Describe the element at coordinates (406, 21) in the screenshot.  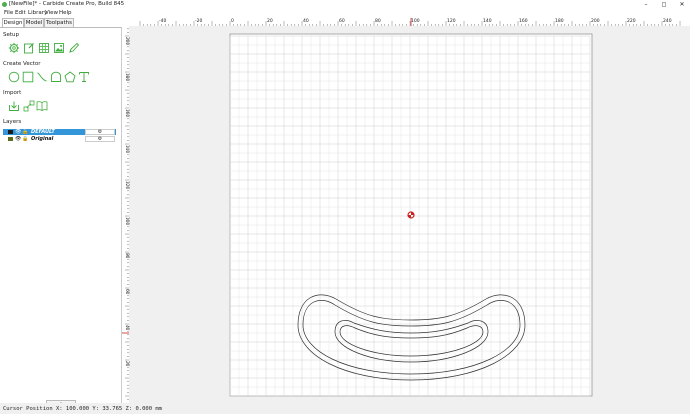
I see `top-ruler` at that location.